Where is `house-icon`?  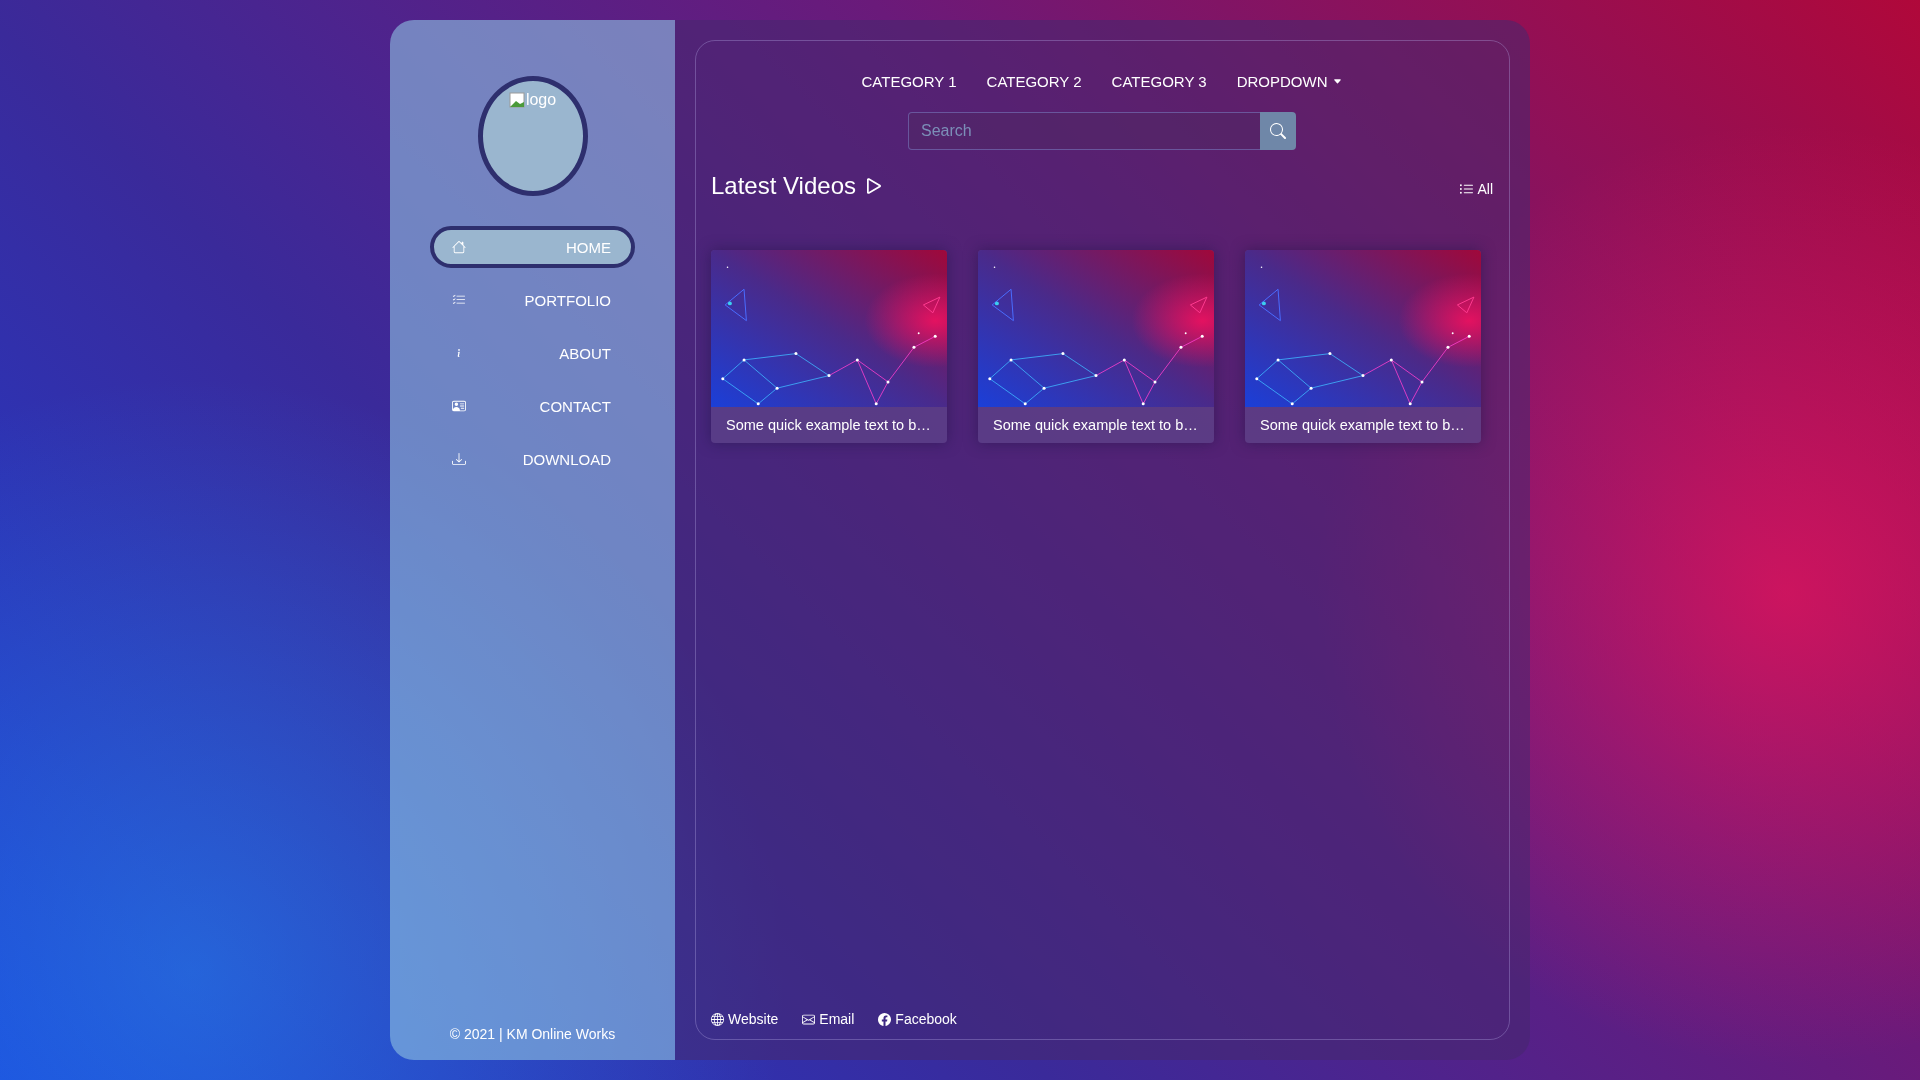 house-icon is located at coordinates (459, 247).